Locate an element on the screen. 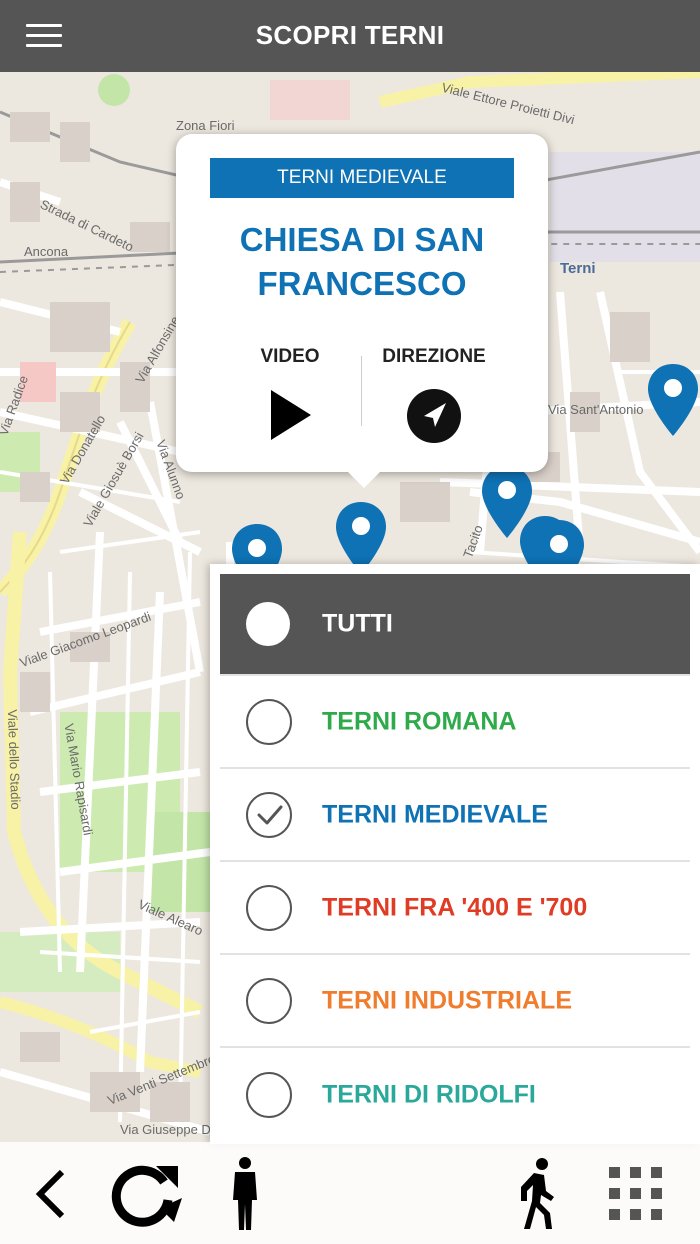  back-button is located at coordinates (50, 1194).